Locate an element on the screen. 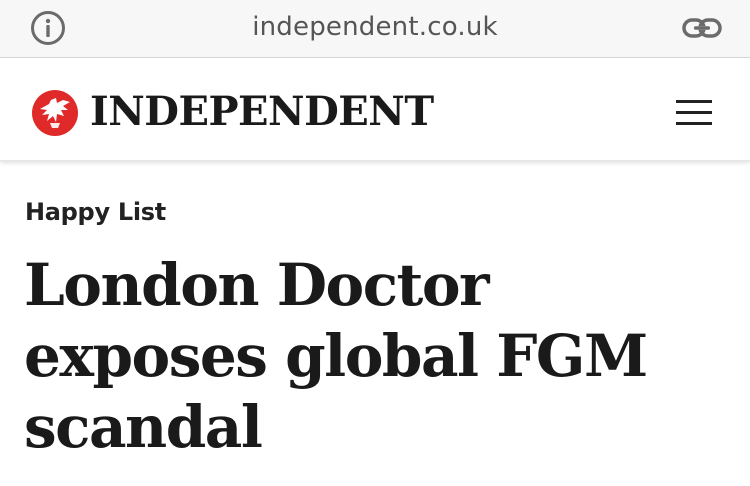 The width and height of the screenshot is (750, 486). url-text: independent.co.uk is located at coordinates (375, 27).